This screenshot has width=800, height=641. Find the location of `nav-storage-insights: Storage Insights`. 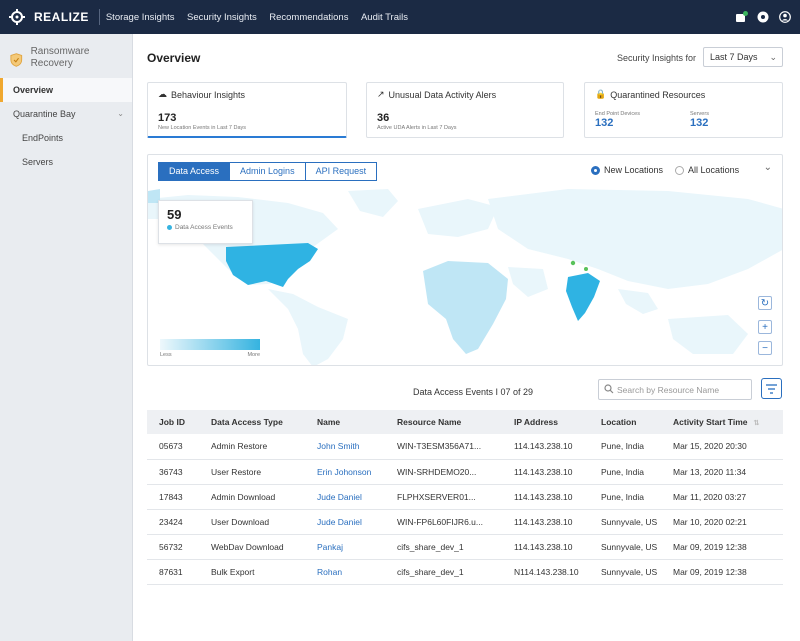

nav-storage-insights: Storage Insights is located at coordinates (140, 17).